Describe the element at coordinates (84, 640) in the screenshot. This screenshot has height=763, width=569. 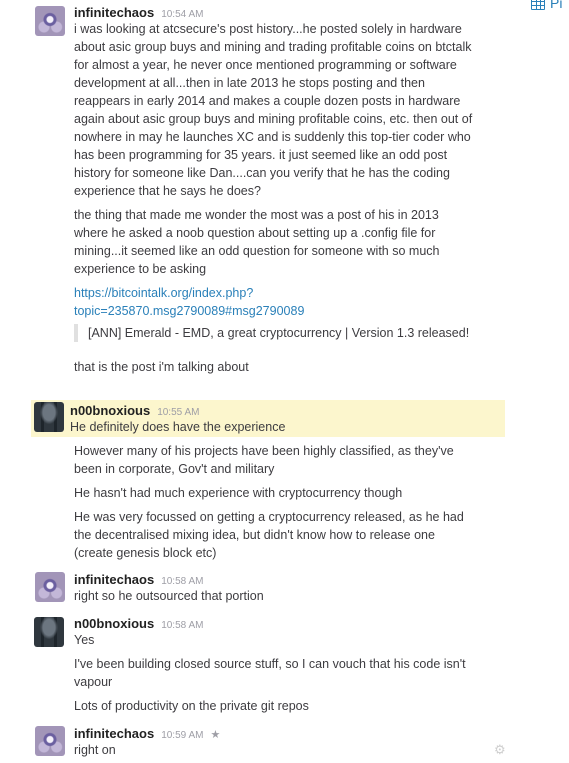
I see `message-text: Yes` at that location.